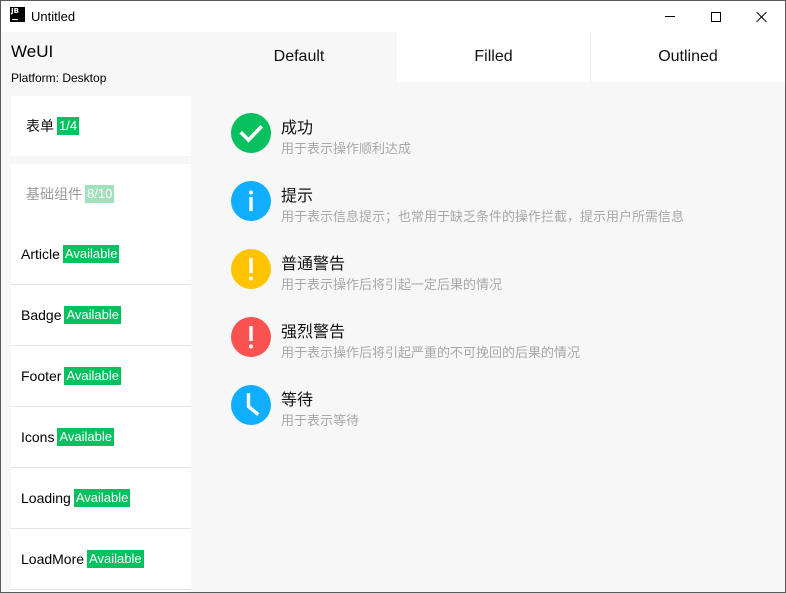 This screenshot has height=593, width=786. I want to click on close-button, so click(762, 16).